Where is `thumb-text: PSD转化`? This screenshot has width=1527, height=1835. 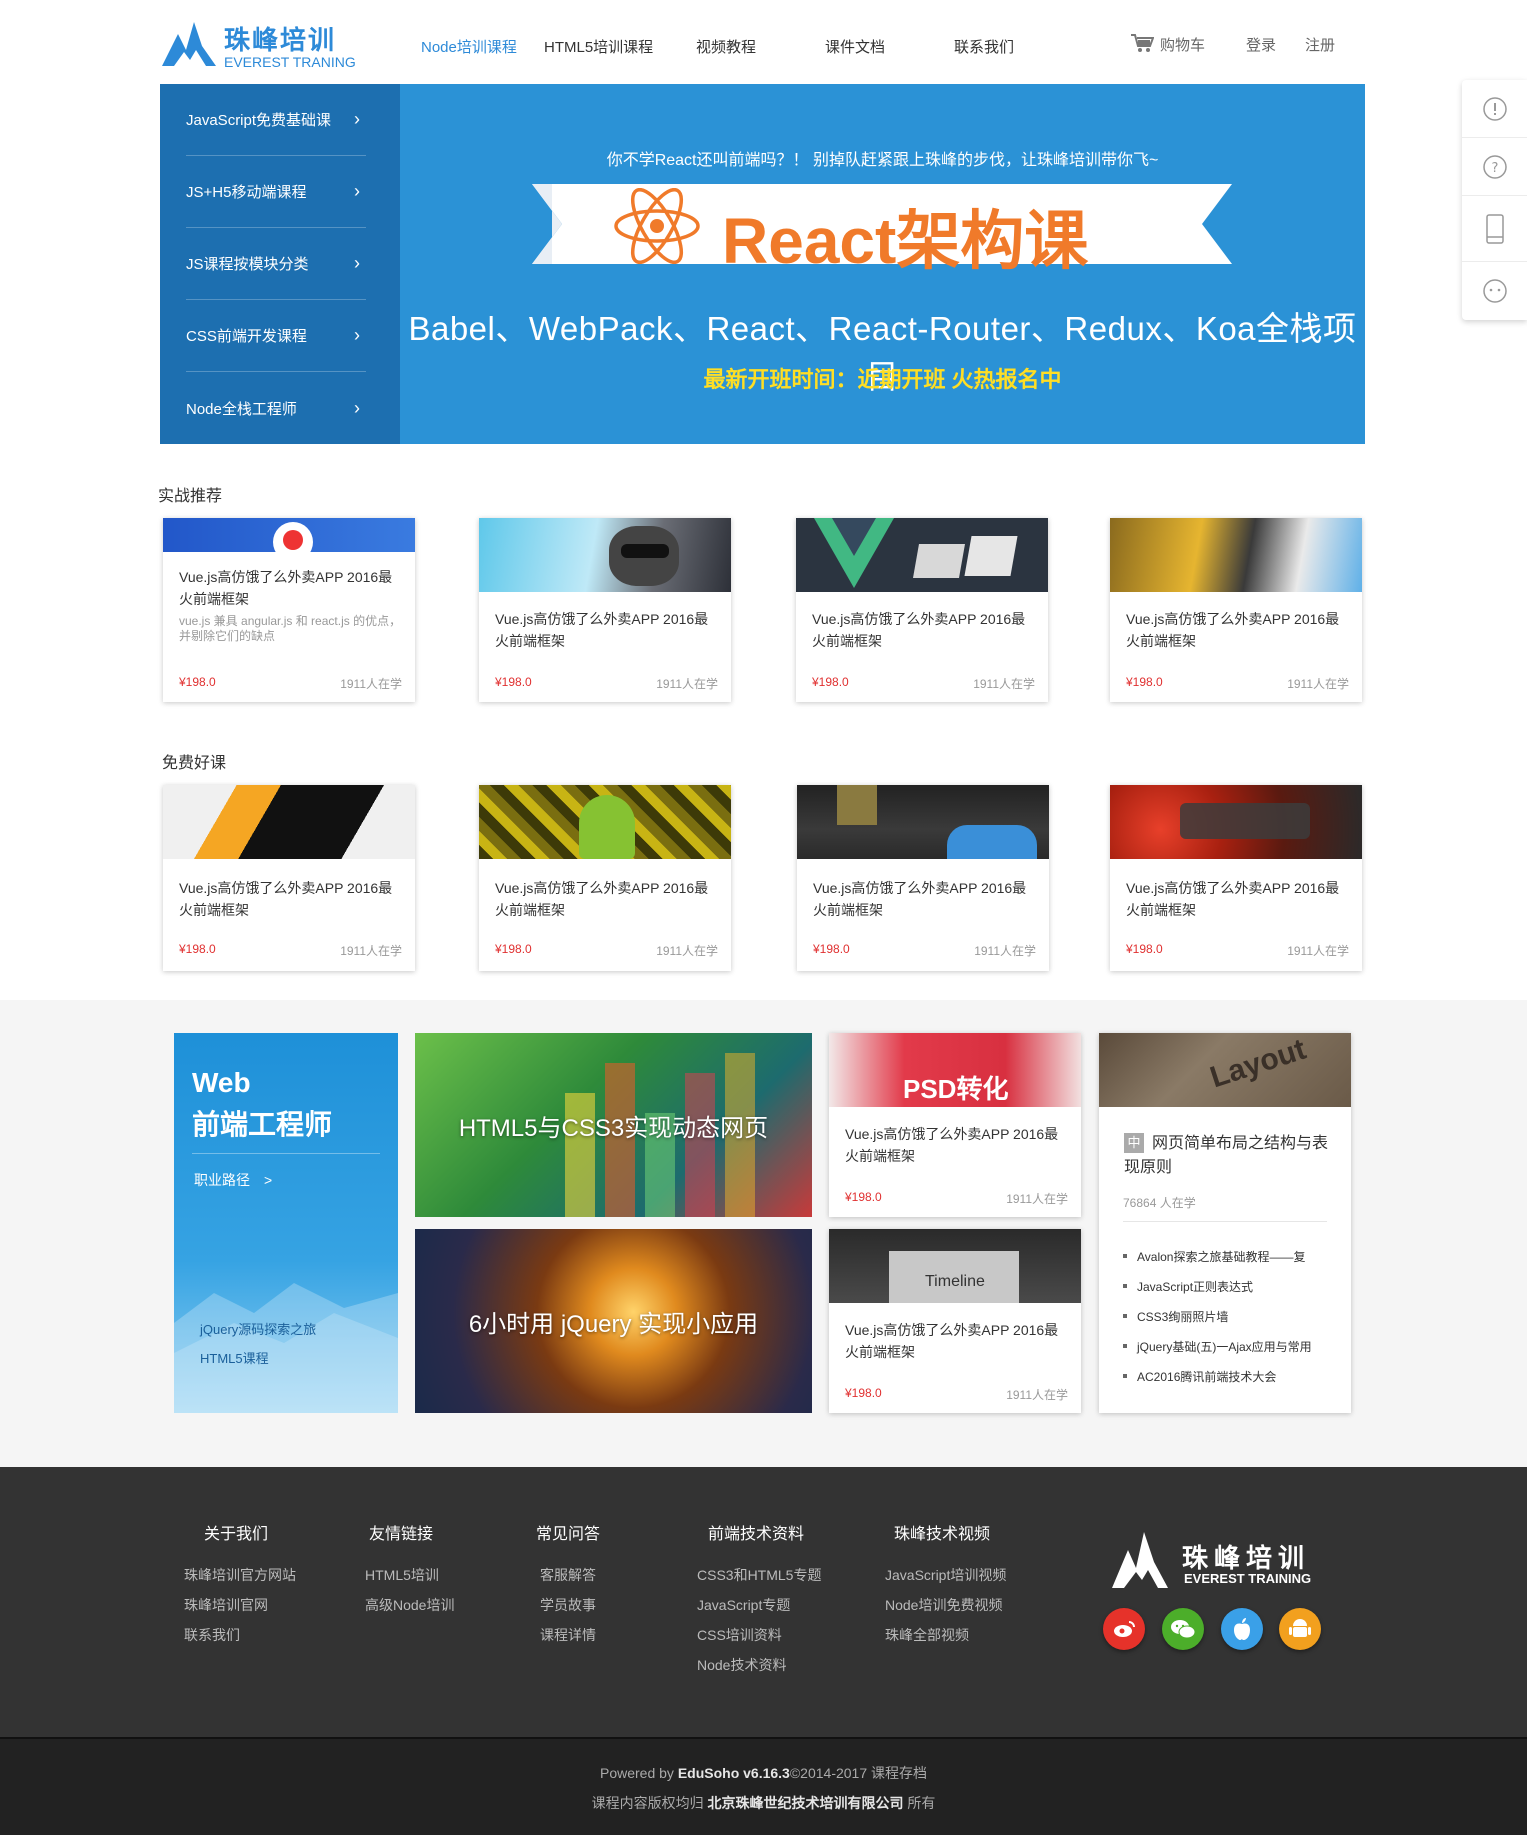
thumb-text: PSD转化 is located at coordinates (956, 1089).